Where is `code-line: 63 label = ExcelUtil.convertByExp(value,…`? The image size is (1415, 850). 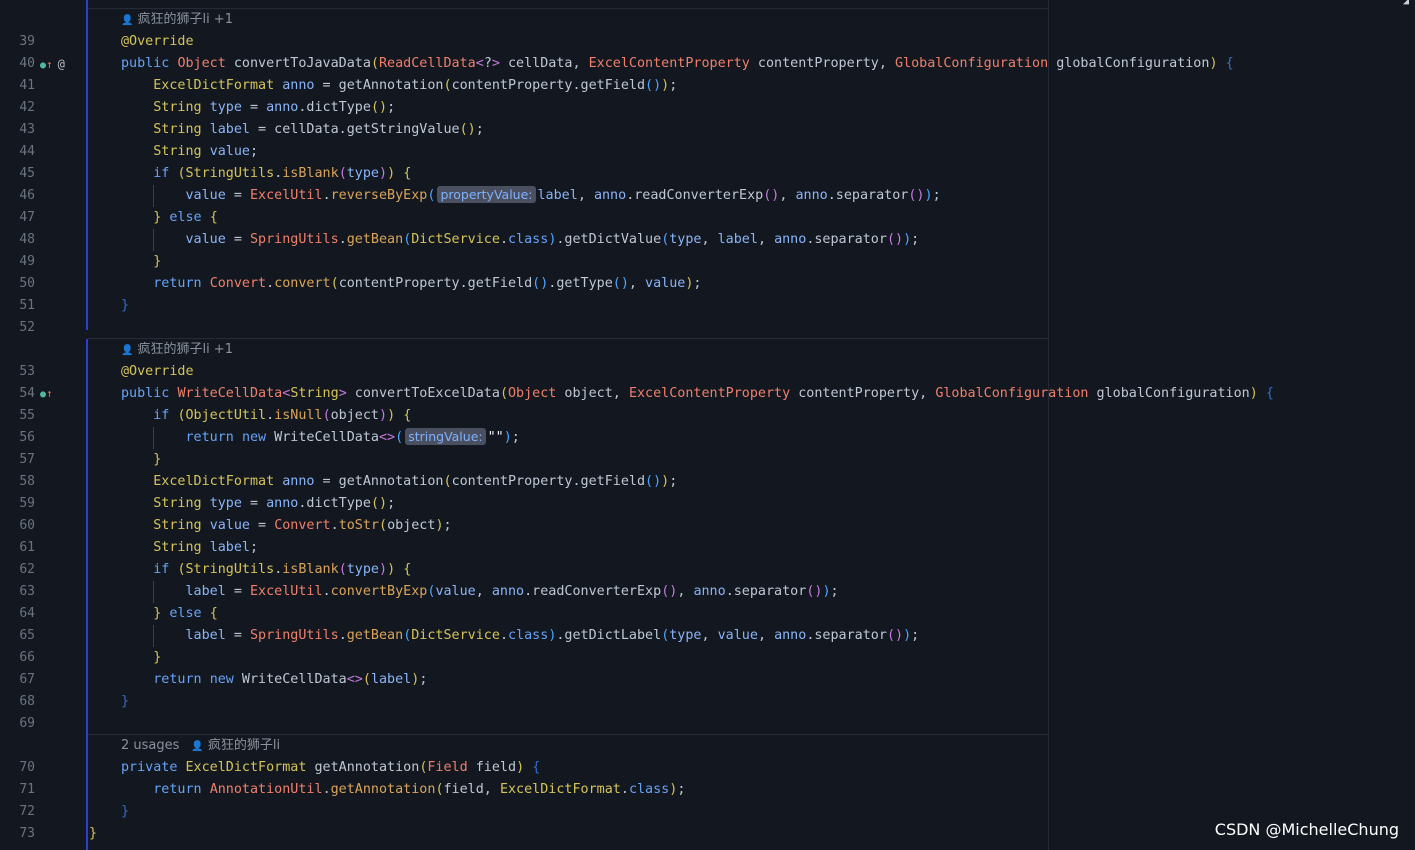 code-line: 63 label = ExcelUtil.convertByExp(value,… is located at coordinates (707, 592).